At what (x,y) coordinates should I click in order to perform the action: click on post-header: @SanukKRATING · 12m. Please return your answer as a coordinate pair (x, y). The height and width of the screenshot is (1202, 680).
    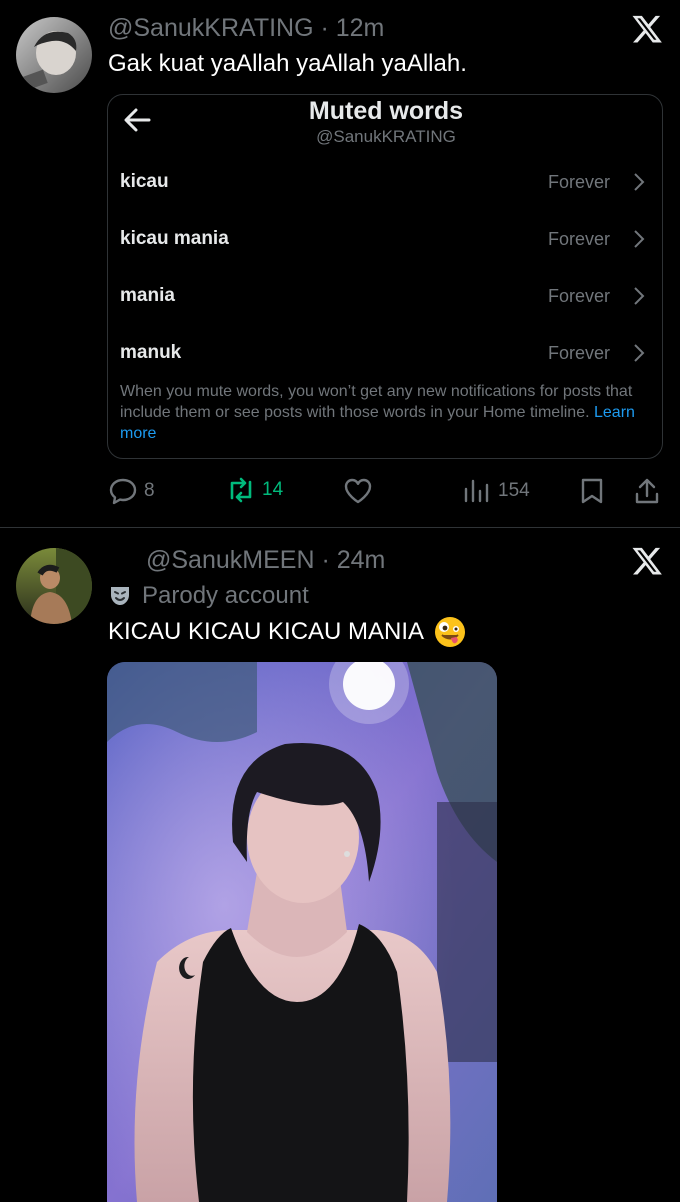
    Looking at the image, I should click on (246, 28).